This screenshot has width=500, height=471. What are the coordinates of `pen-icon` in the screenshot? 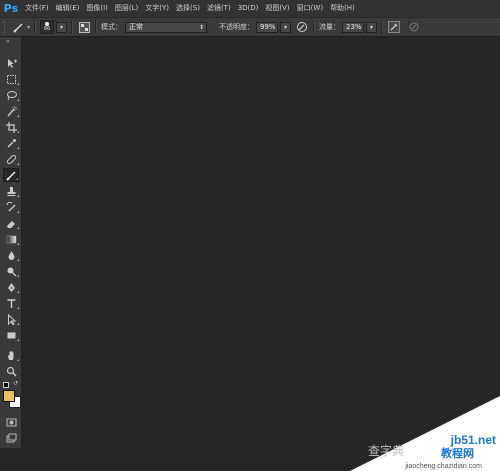 It's located at (11, 287).